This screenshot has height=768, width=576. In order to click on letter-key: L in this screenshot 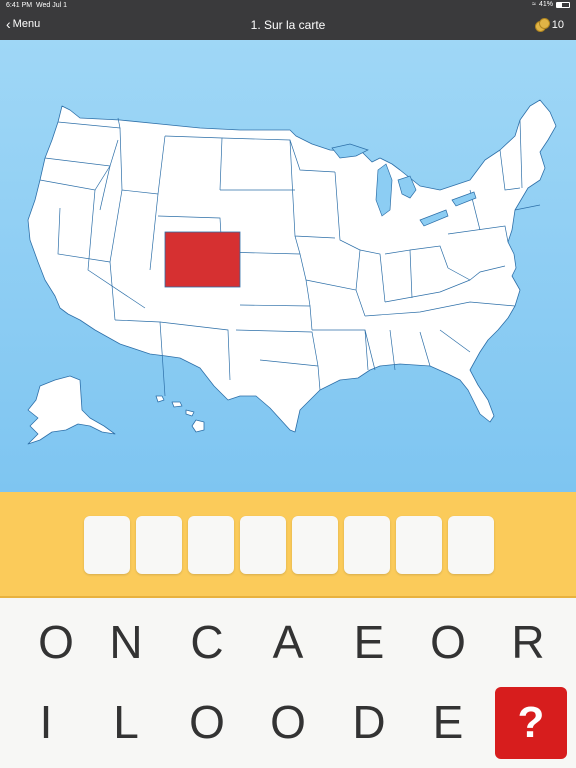, I will do `click(126, 722)`.